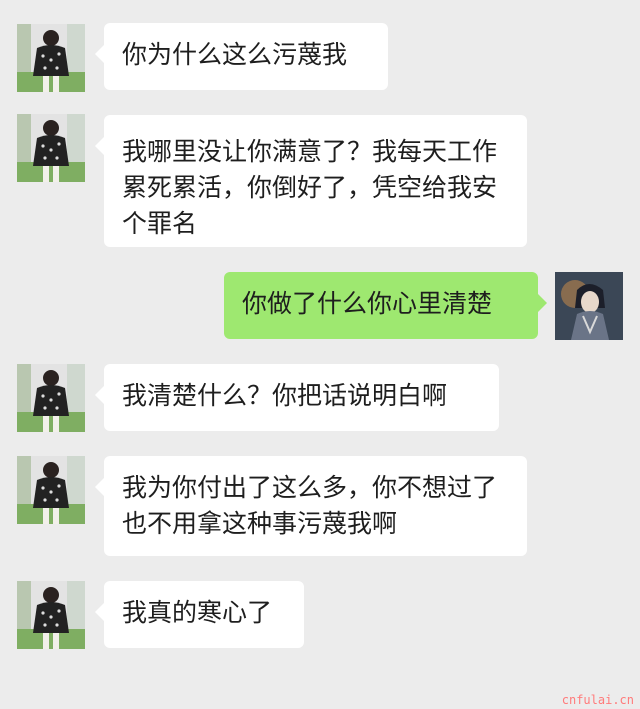 The width and height of the screenshot is (640, 709). I want to click on message-bubble-incoming: 我真的寒心了, so click(199, 614).